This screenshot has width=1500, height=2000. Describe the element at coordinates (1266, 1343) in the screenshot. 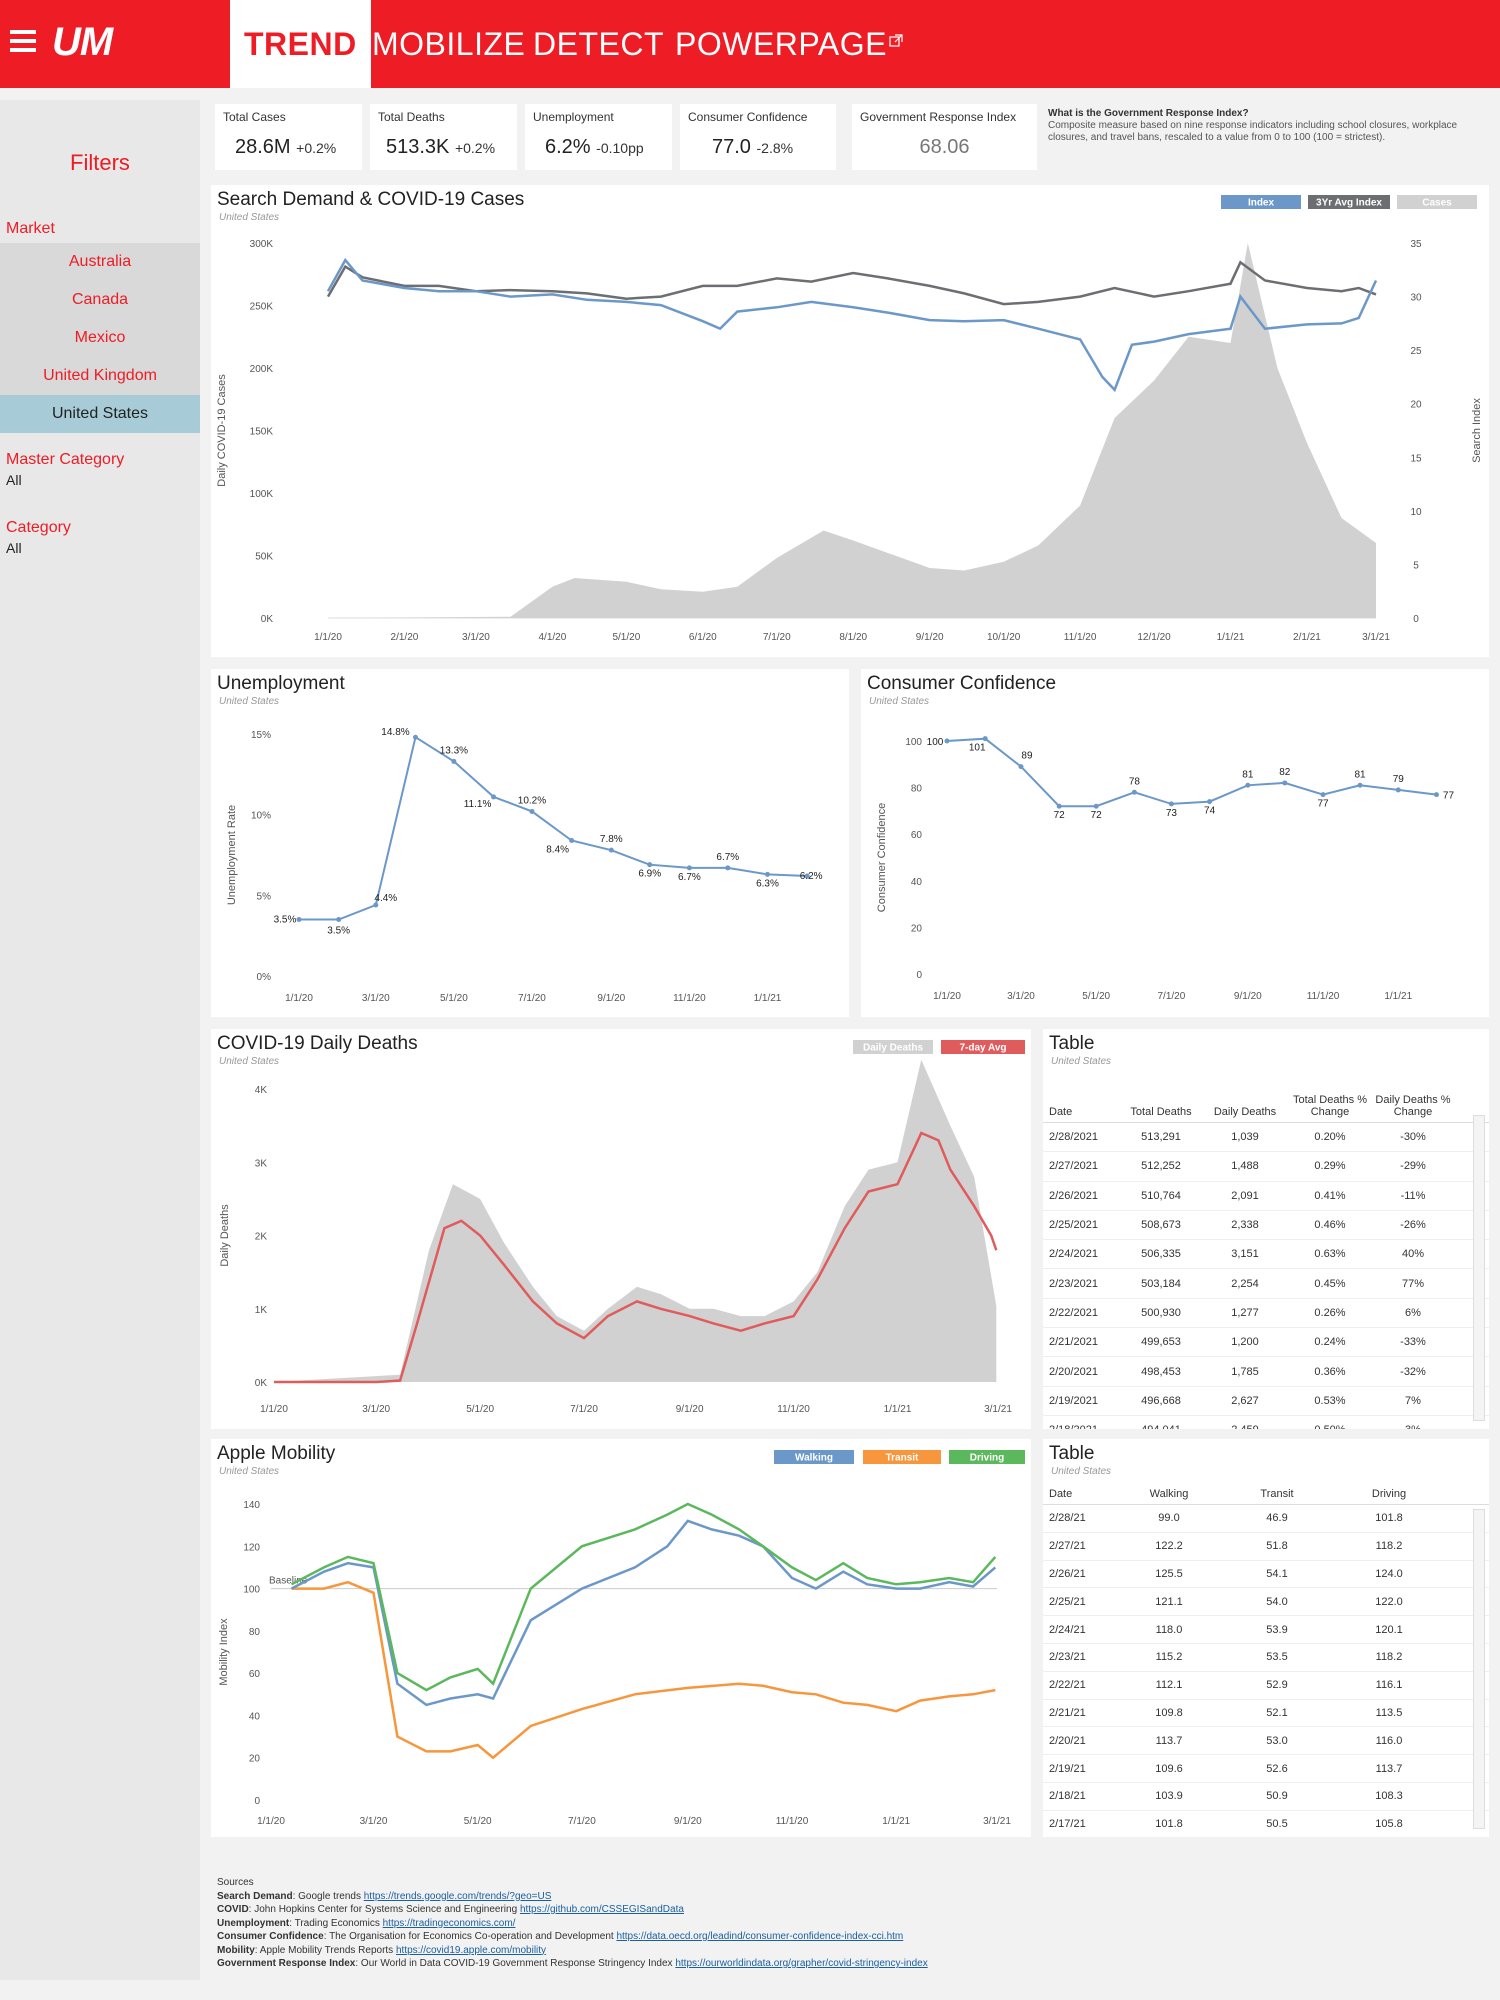

I see `table-row: 2/21/2021 499,653 1,200 0.24% -33%` at that location.